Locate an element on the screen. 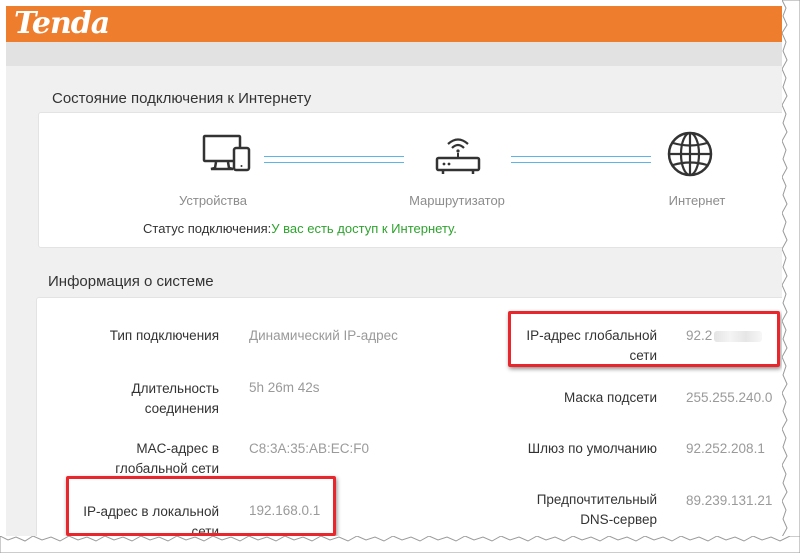 The width and height of the screenshot is (800, 553). router-internet-link is located at coordinates (581, 159).